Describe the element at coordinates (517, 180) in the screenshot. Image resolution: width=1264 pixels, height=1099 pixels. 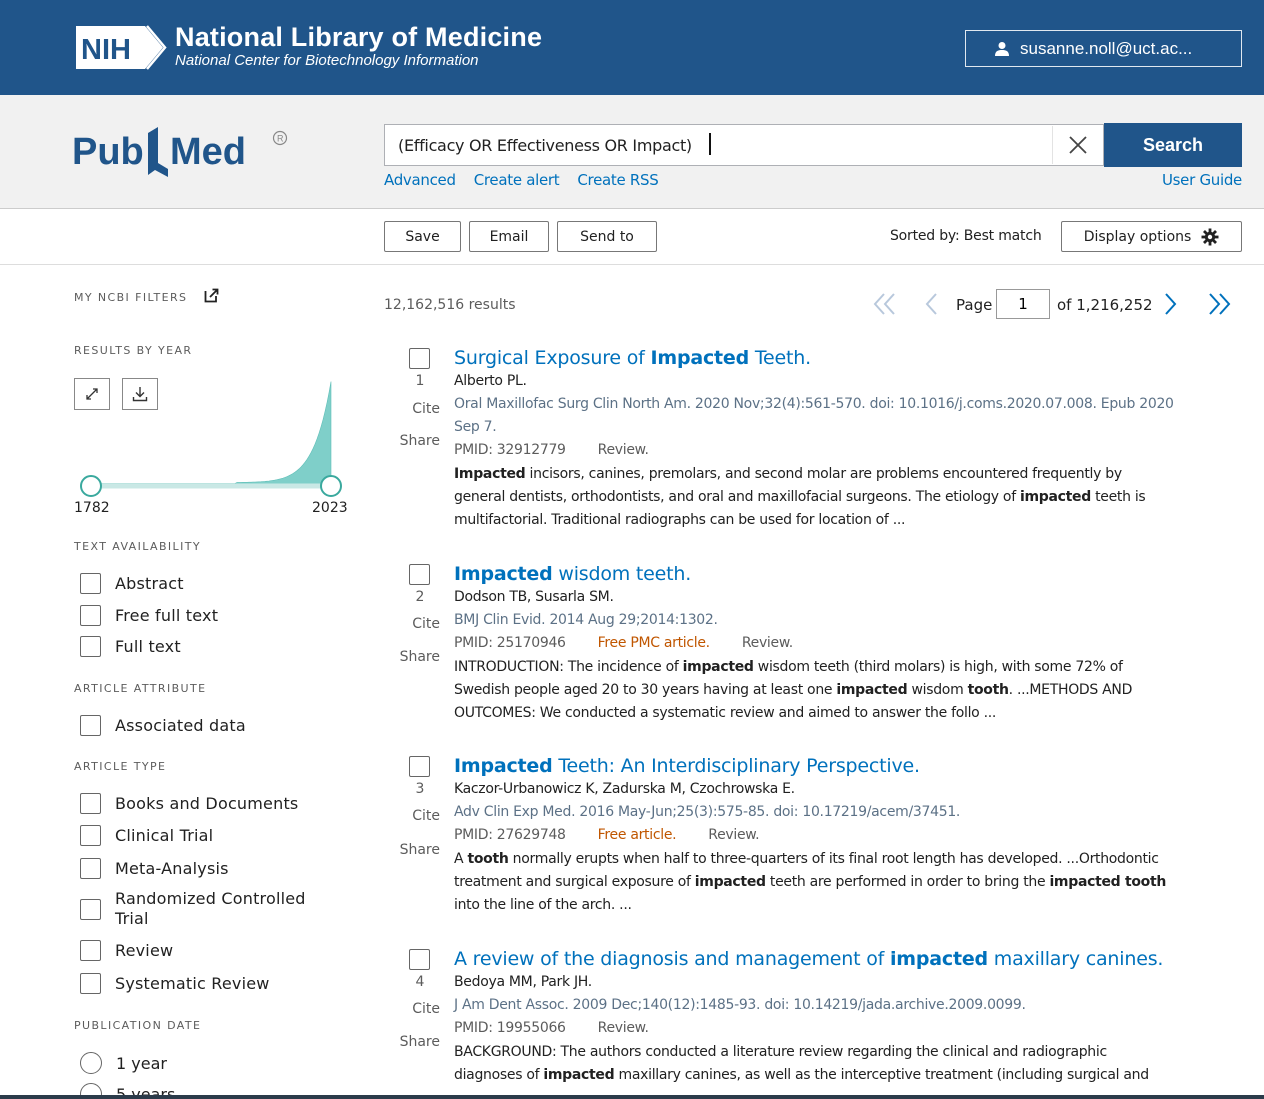
I see `create-alert-link: Create alert` at that location.